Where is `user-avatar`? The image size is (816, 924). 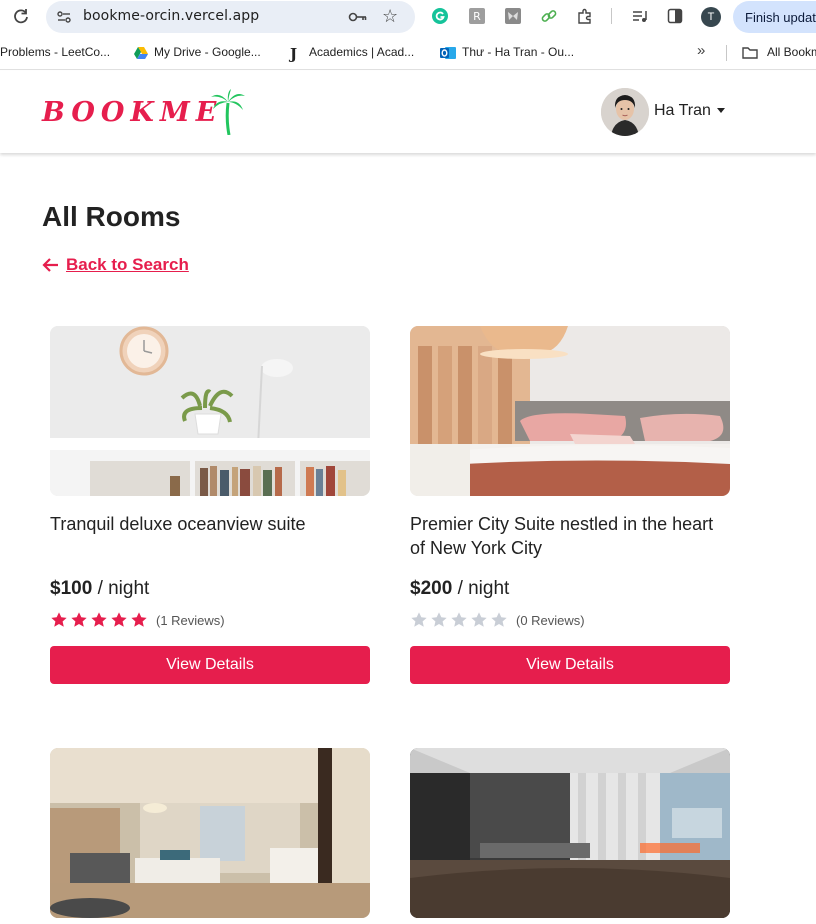 user-avatar is located at coordinates (625, 112).